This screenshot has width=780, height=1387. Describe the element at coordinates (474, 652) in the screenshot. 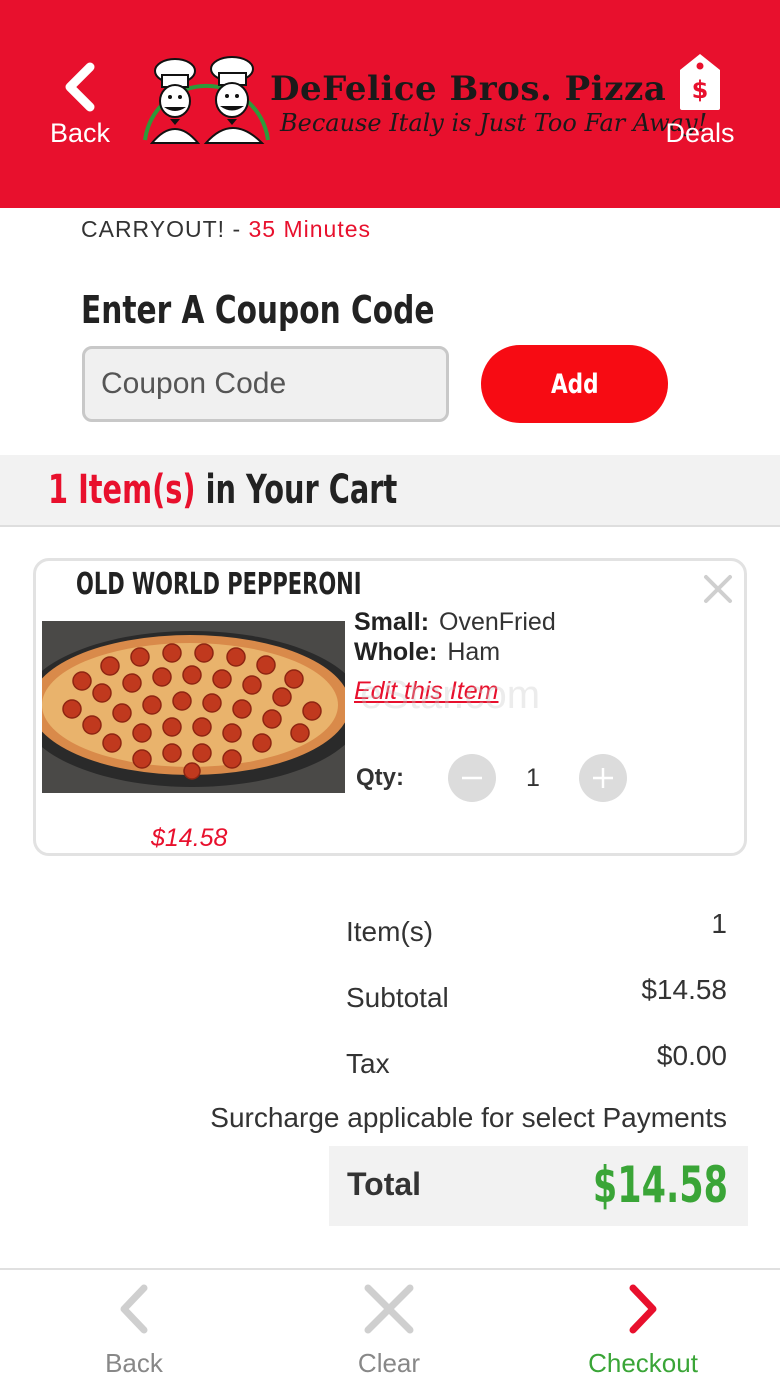

I see `option-value: Ham` at that location.